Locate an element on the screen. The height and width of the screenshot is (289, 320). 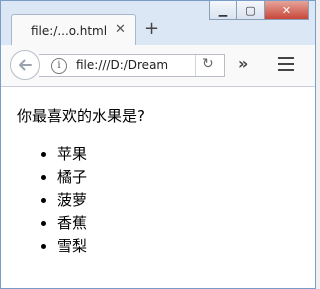
navigation-bar: i ↻ » is located at coordinates (158, 66).